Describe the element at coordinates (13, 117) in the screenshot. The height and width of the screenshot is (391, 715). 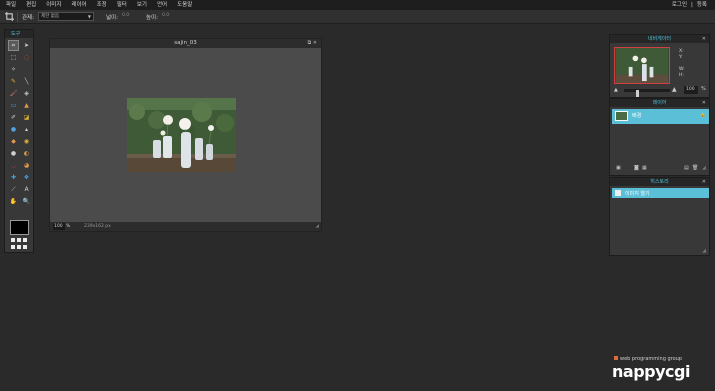
I see `color-replace-tool-icon: ✐` at that location.